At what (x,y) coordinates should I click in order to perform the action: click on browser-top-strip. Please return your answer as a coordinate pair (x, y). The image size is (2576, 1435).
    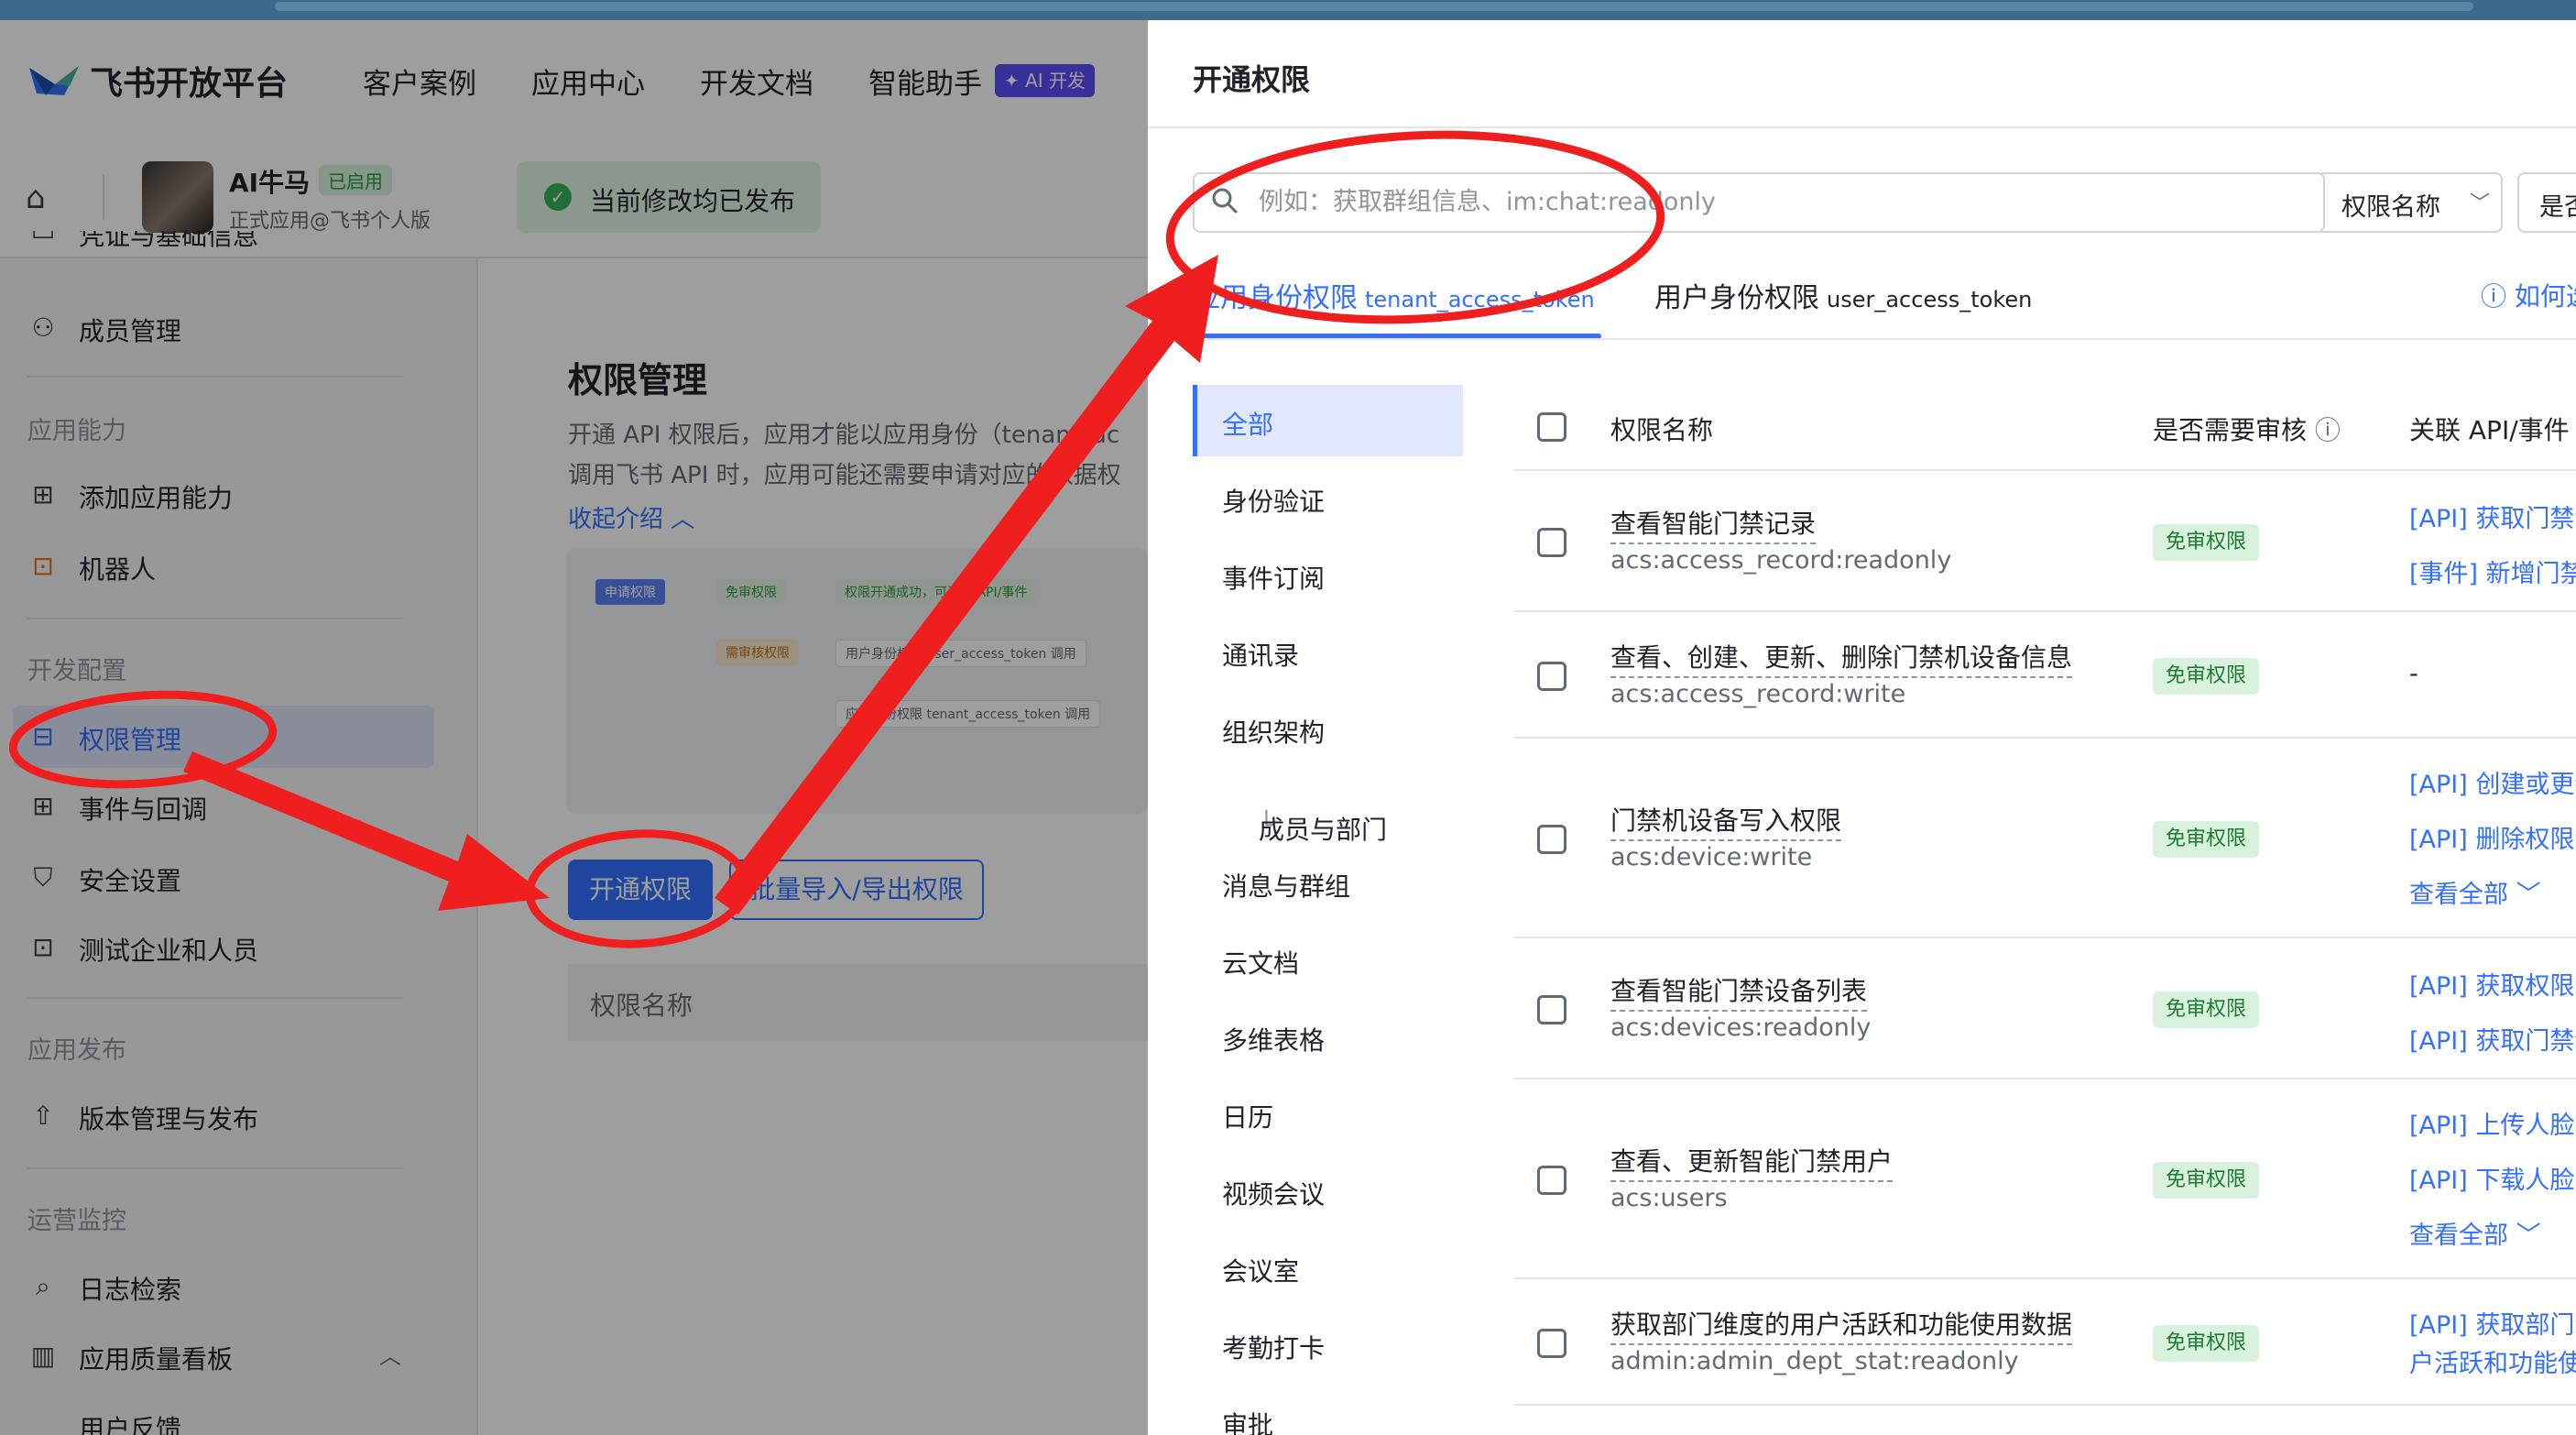
    Looking at the image, I should click on (1288, 10).